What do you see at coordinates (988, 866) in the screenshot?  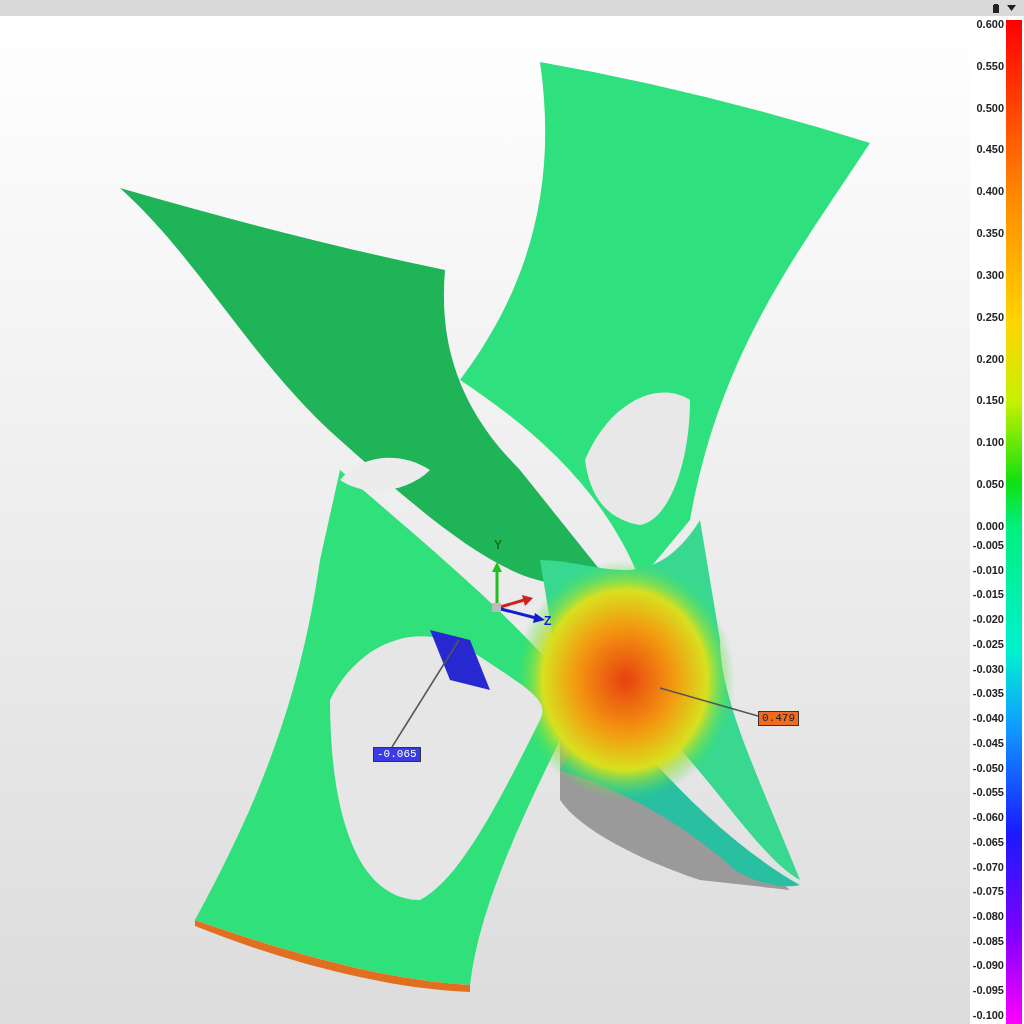 I see `scale-label: -0.070` at bounding box center [988, 866].